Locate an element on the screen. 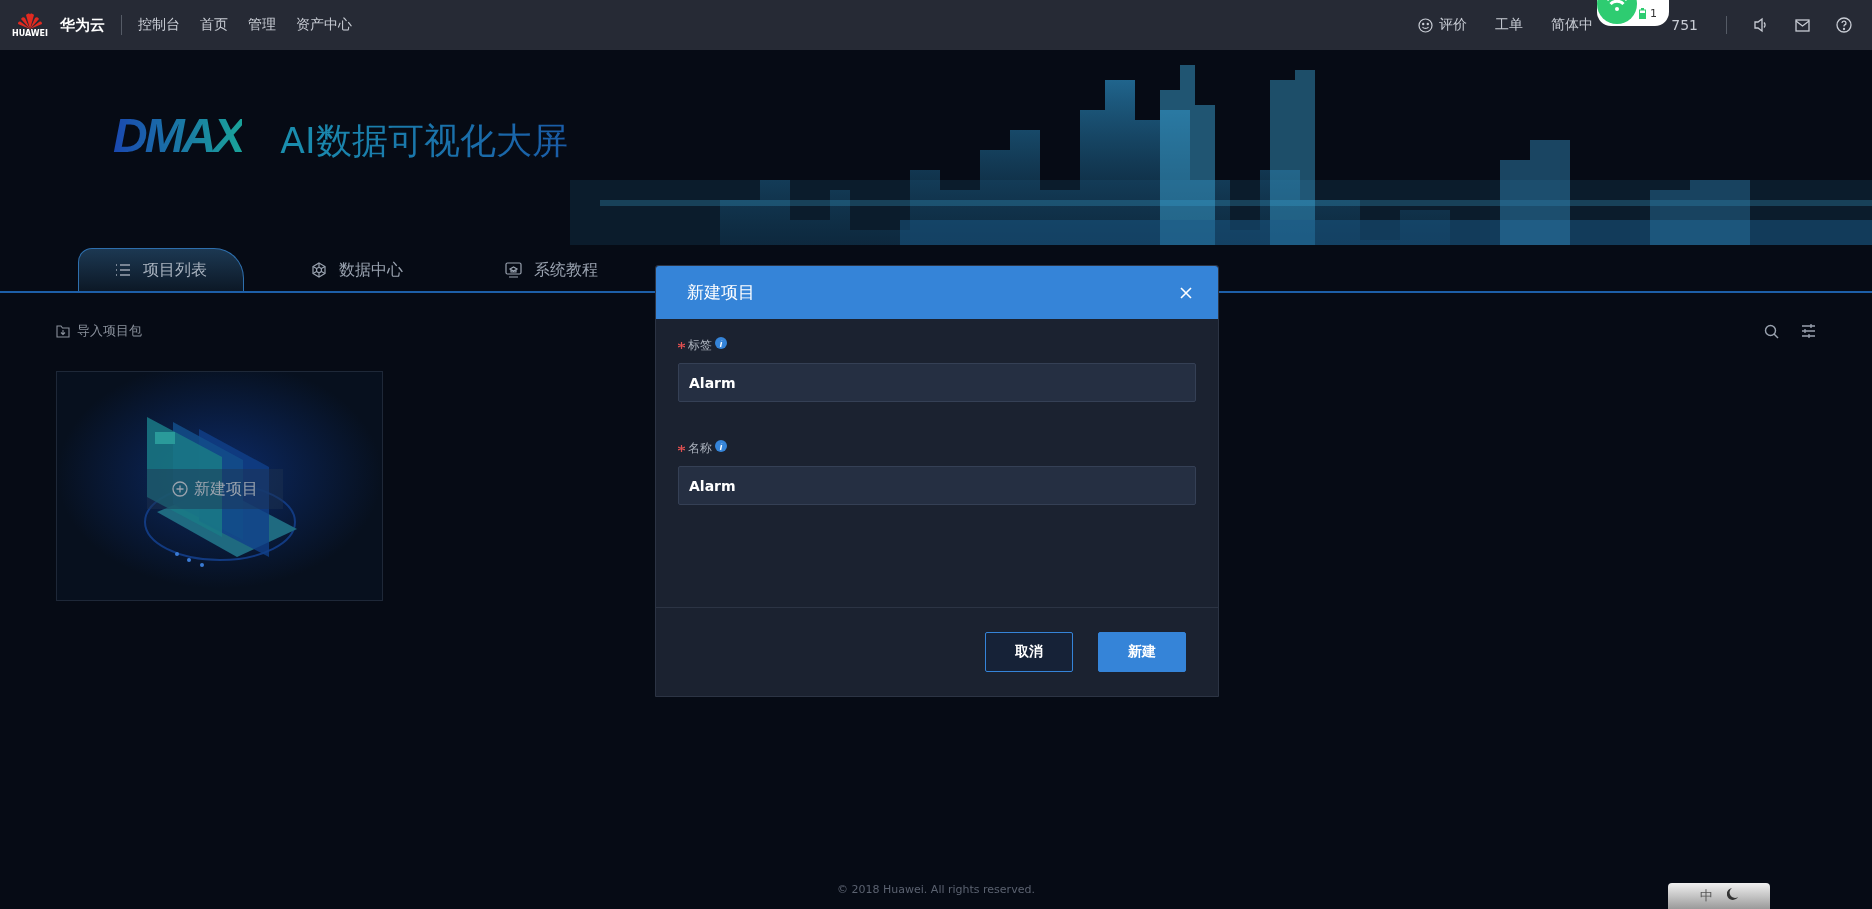 Image resolution: width=1872 pixels, height=909 pixels. feedback-link: 评价 is located at coordinates (1443, 25).